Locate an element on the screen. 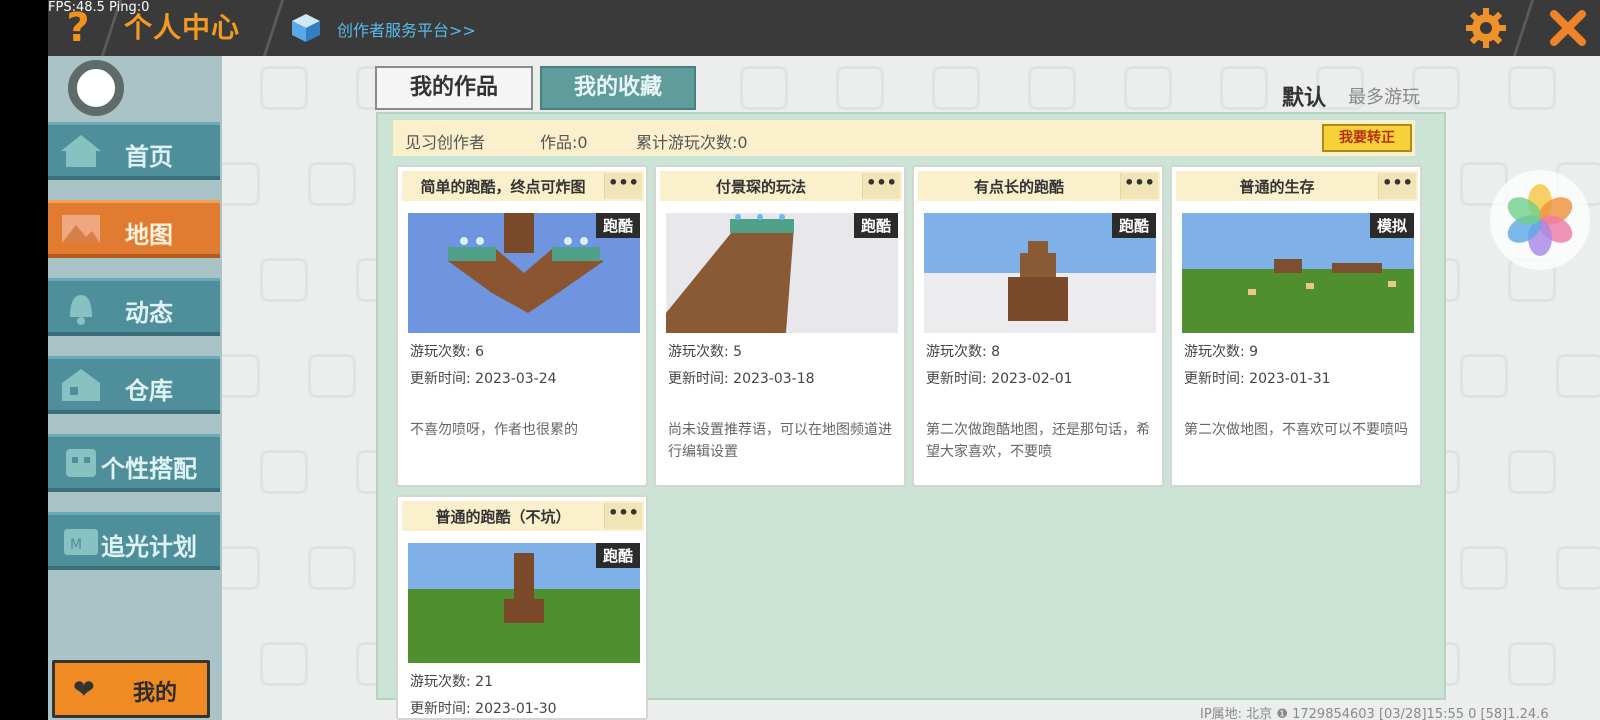 The width and height of the screenshot is (1600, 720). card-title-bar: 简单的跑酷，终点可炸图 ••• is located at coordinates (523, 186).